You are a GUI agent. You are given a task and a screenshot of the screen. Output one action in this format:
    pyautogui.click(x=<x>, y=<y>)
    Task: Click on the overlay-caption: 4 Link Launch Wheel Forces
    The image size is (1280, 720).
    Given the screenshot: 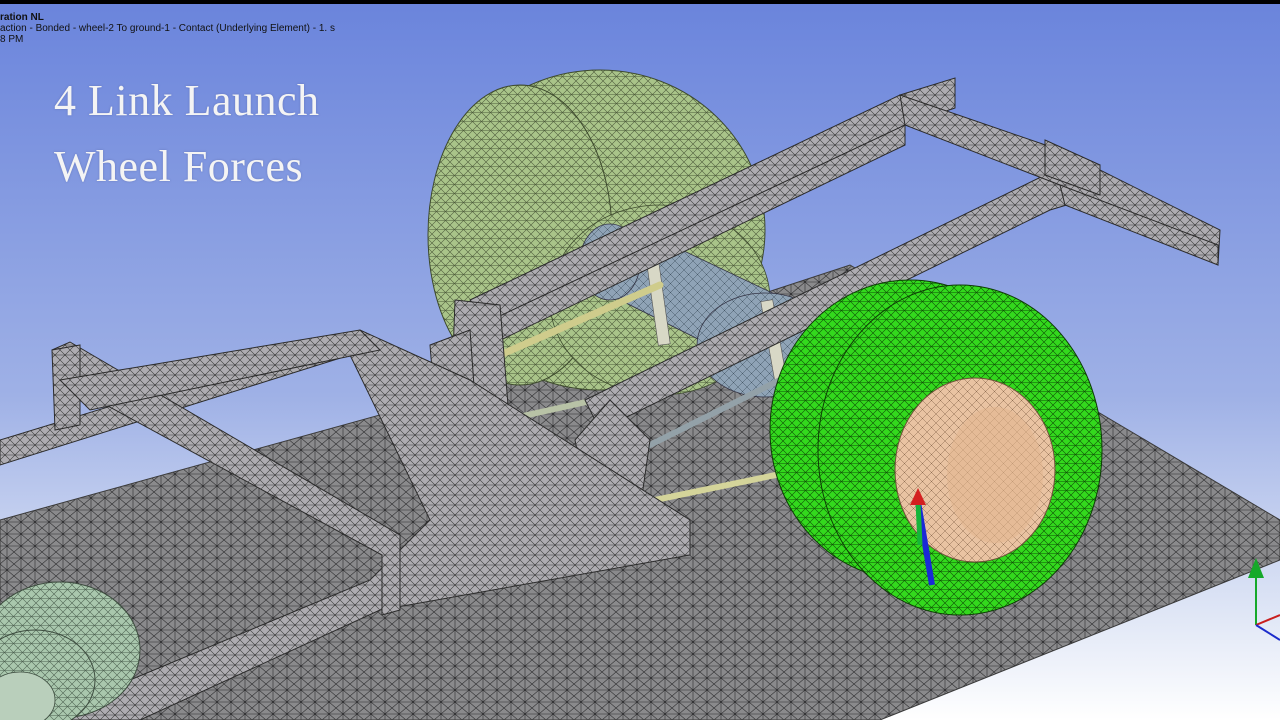 What is the action you would take?
    pyautogui.click(x=187, y=134)
    